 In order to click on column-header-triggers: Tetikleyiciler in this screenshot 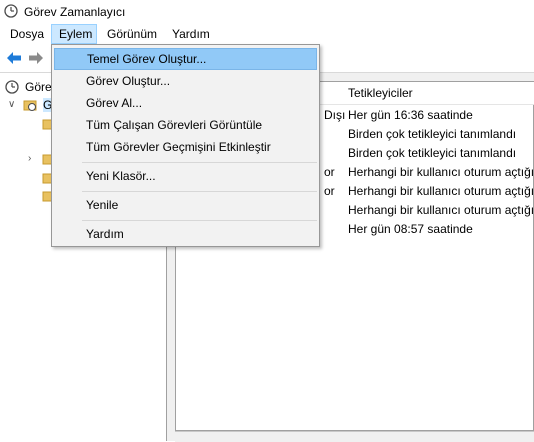, I will do `click(380, 93)`.